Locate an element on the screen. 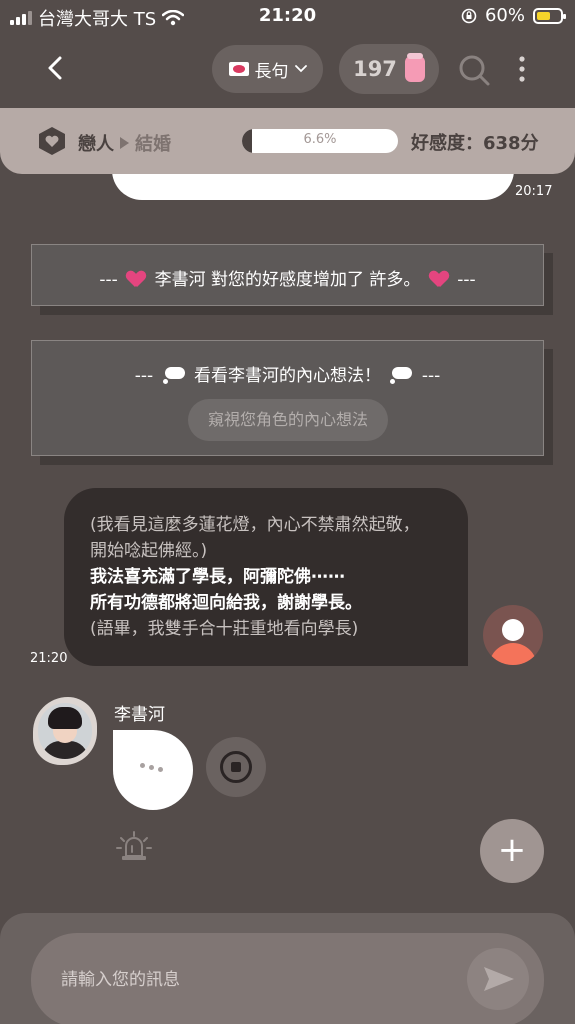 The width and height of the screenshot is (575, 1024). message-composer is located at coordinates (287, 968).